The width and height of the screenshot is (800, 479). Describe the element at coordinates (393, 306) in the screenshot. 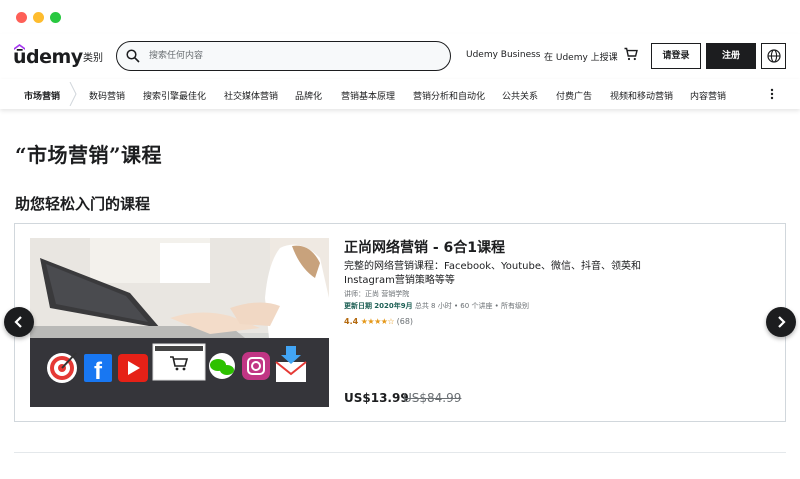

I see `updated-date: 2020年9月` at that location.